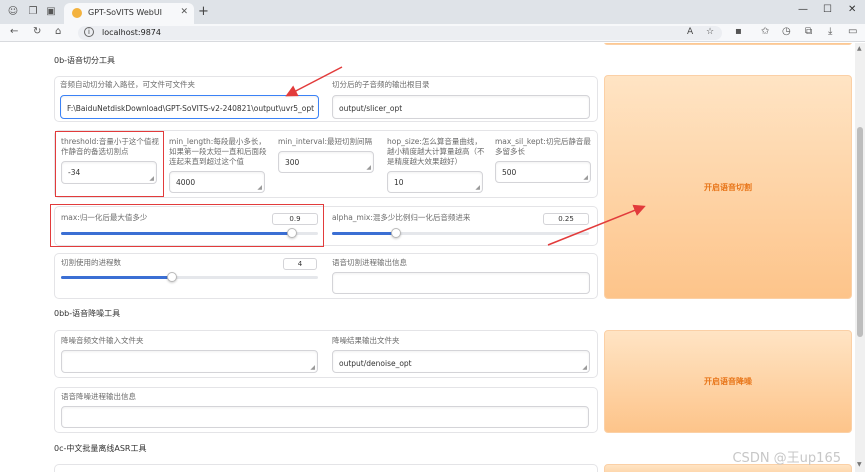 The width and height of the screenshot is (865, 472). What do you see at coordinates (33, 12) in the screenshot?
I see `workspaces-icon: ❐` at bounding box center [33, 12].